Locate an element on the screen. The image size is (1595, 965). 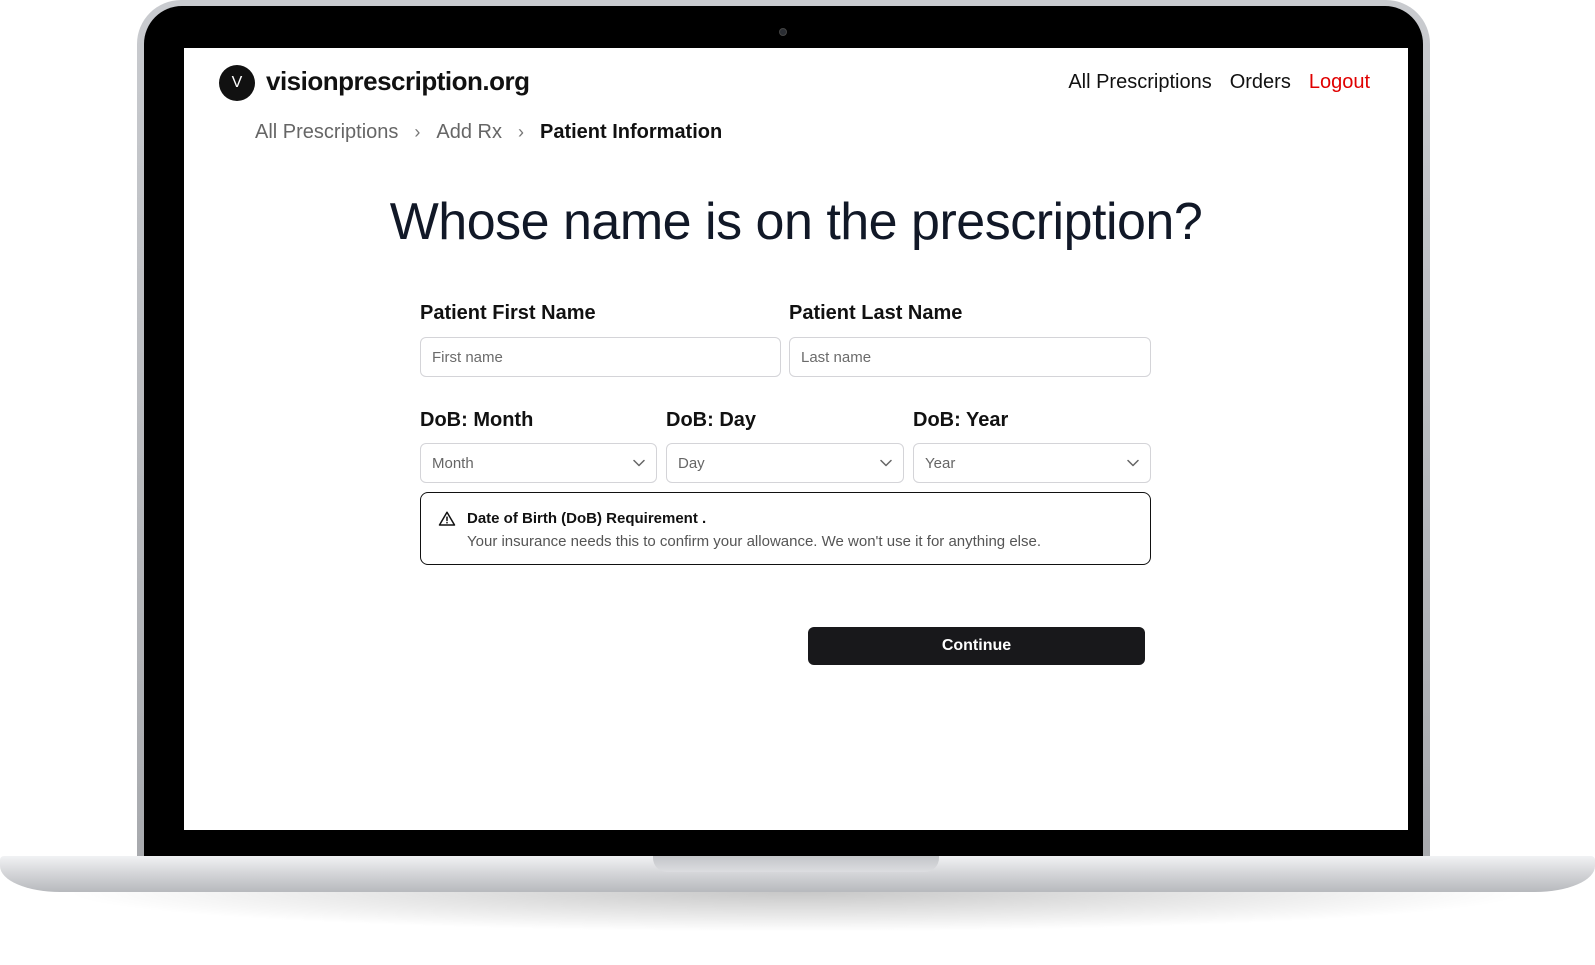
top-nav: All Prescriptions Orders Logout is located at coordinates (1219, 82).